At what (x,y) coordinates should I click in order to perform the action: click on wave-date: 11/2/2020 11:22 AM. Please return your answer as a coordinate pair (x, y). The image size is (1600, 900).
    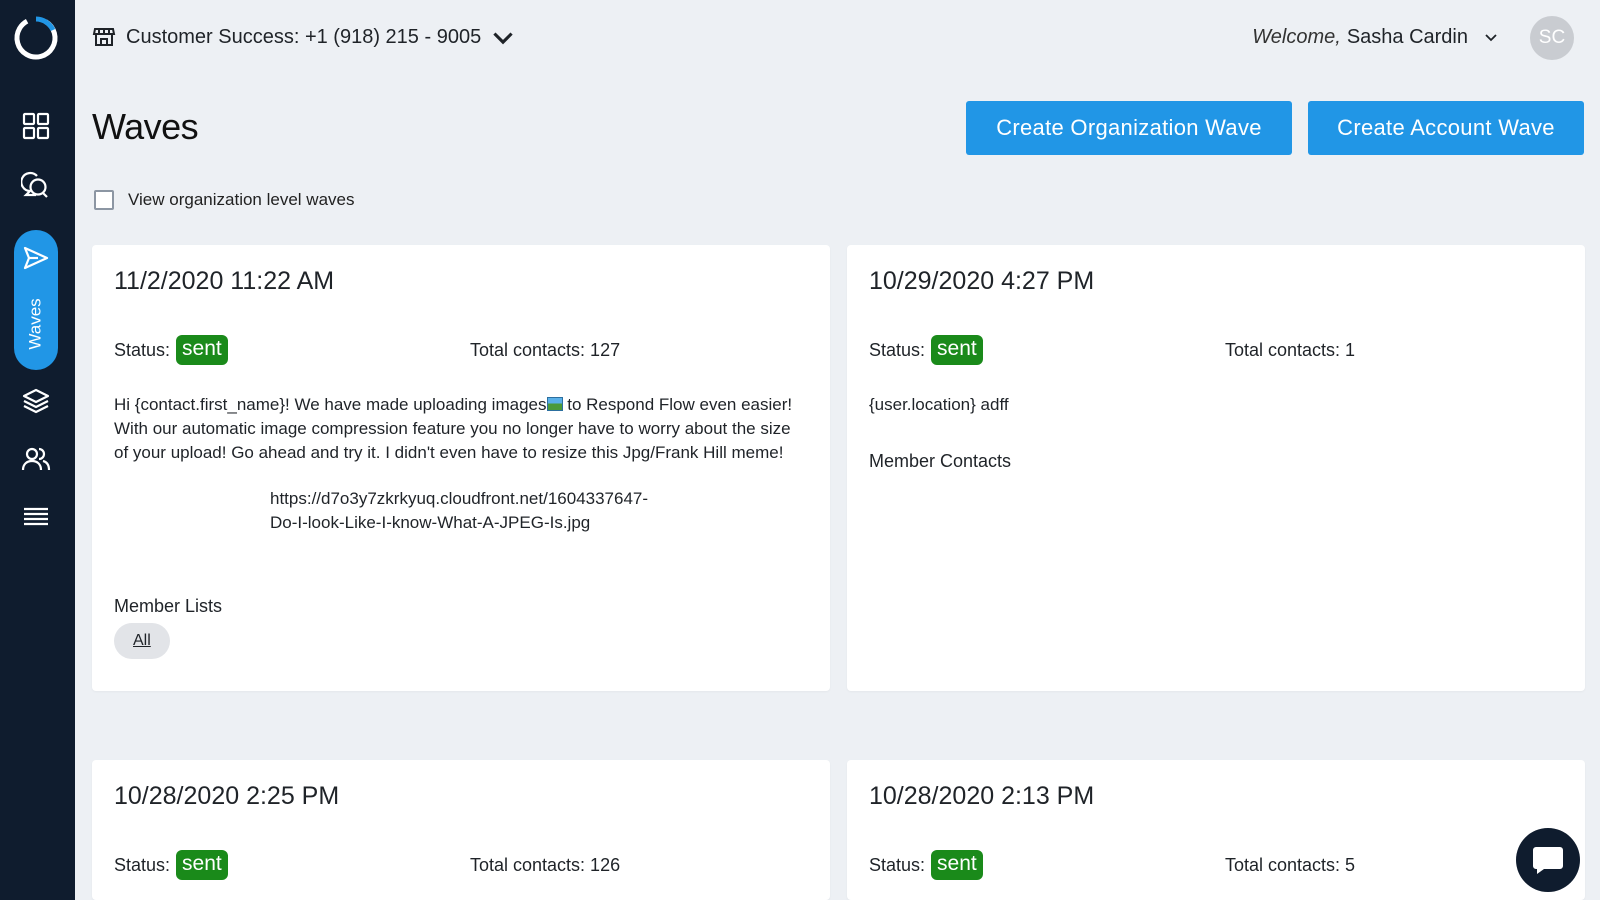
    Looking at the image, I should click on (224, 281).